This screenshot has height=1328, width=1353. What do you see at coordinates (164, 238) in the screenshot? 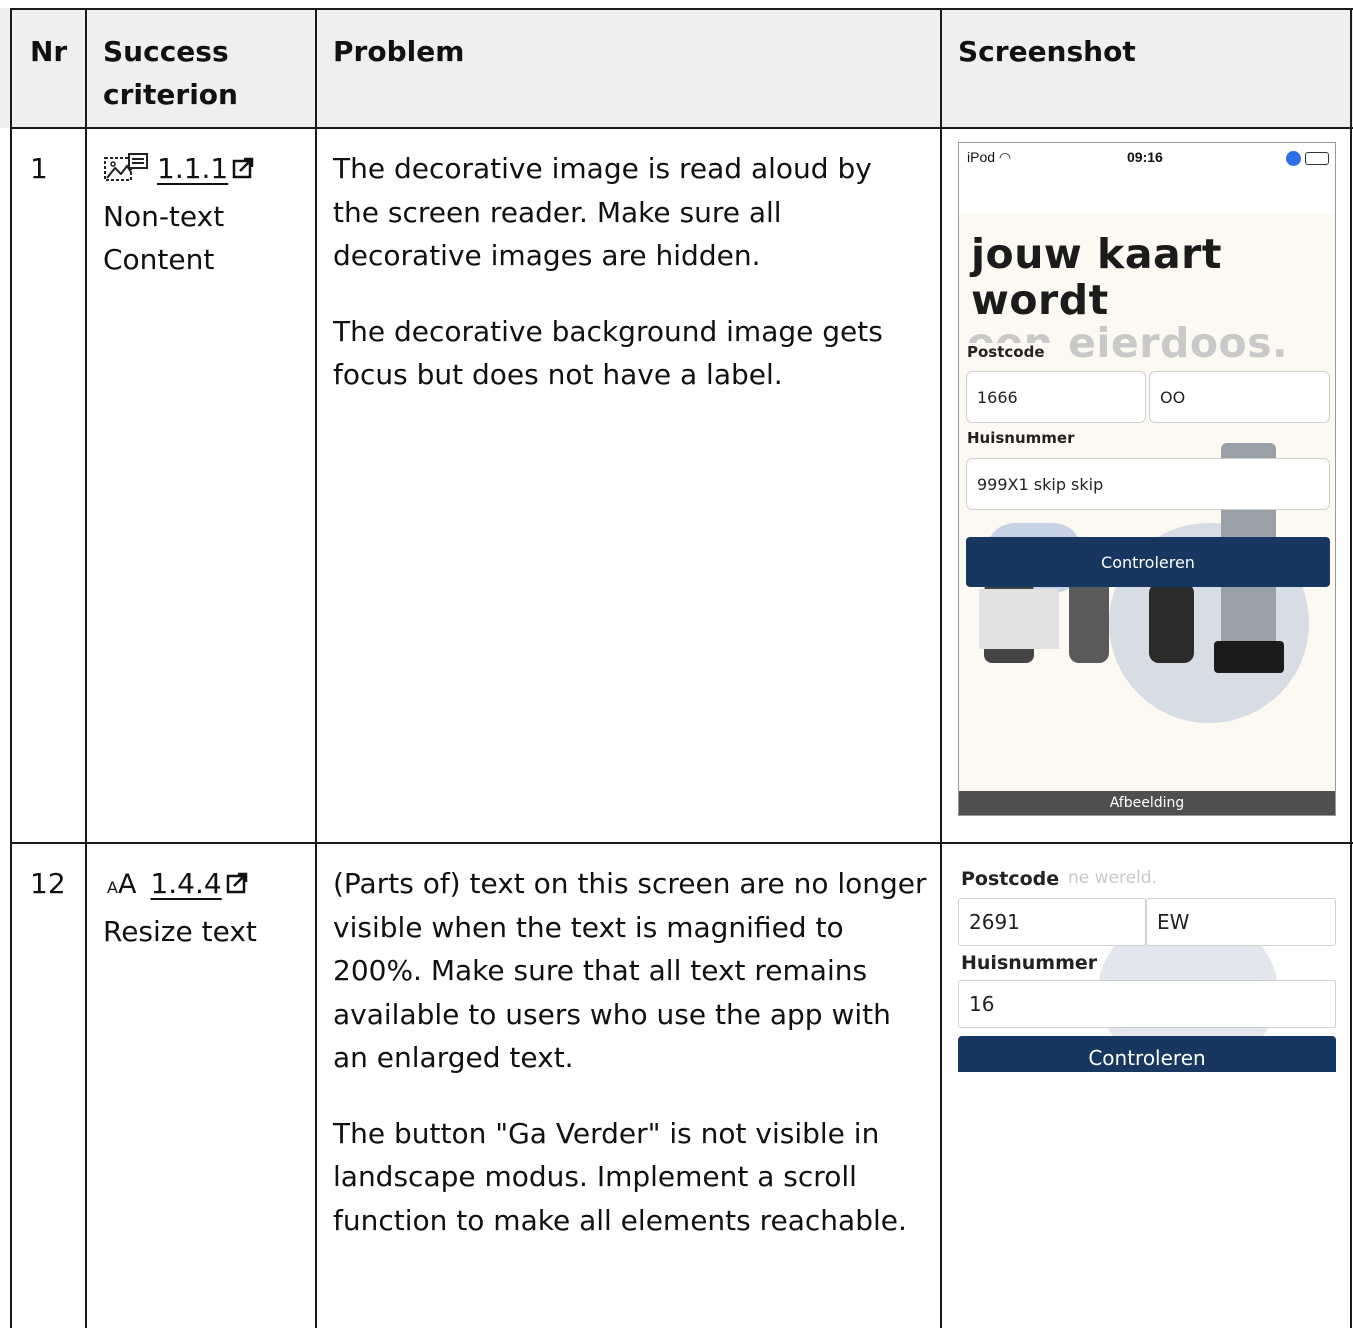
I see `criterion-name: Non-text Content` at bounding box center [164, 238].